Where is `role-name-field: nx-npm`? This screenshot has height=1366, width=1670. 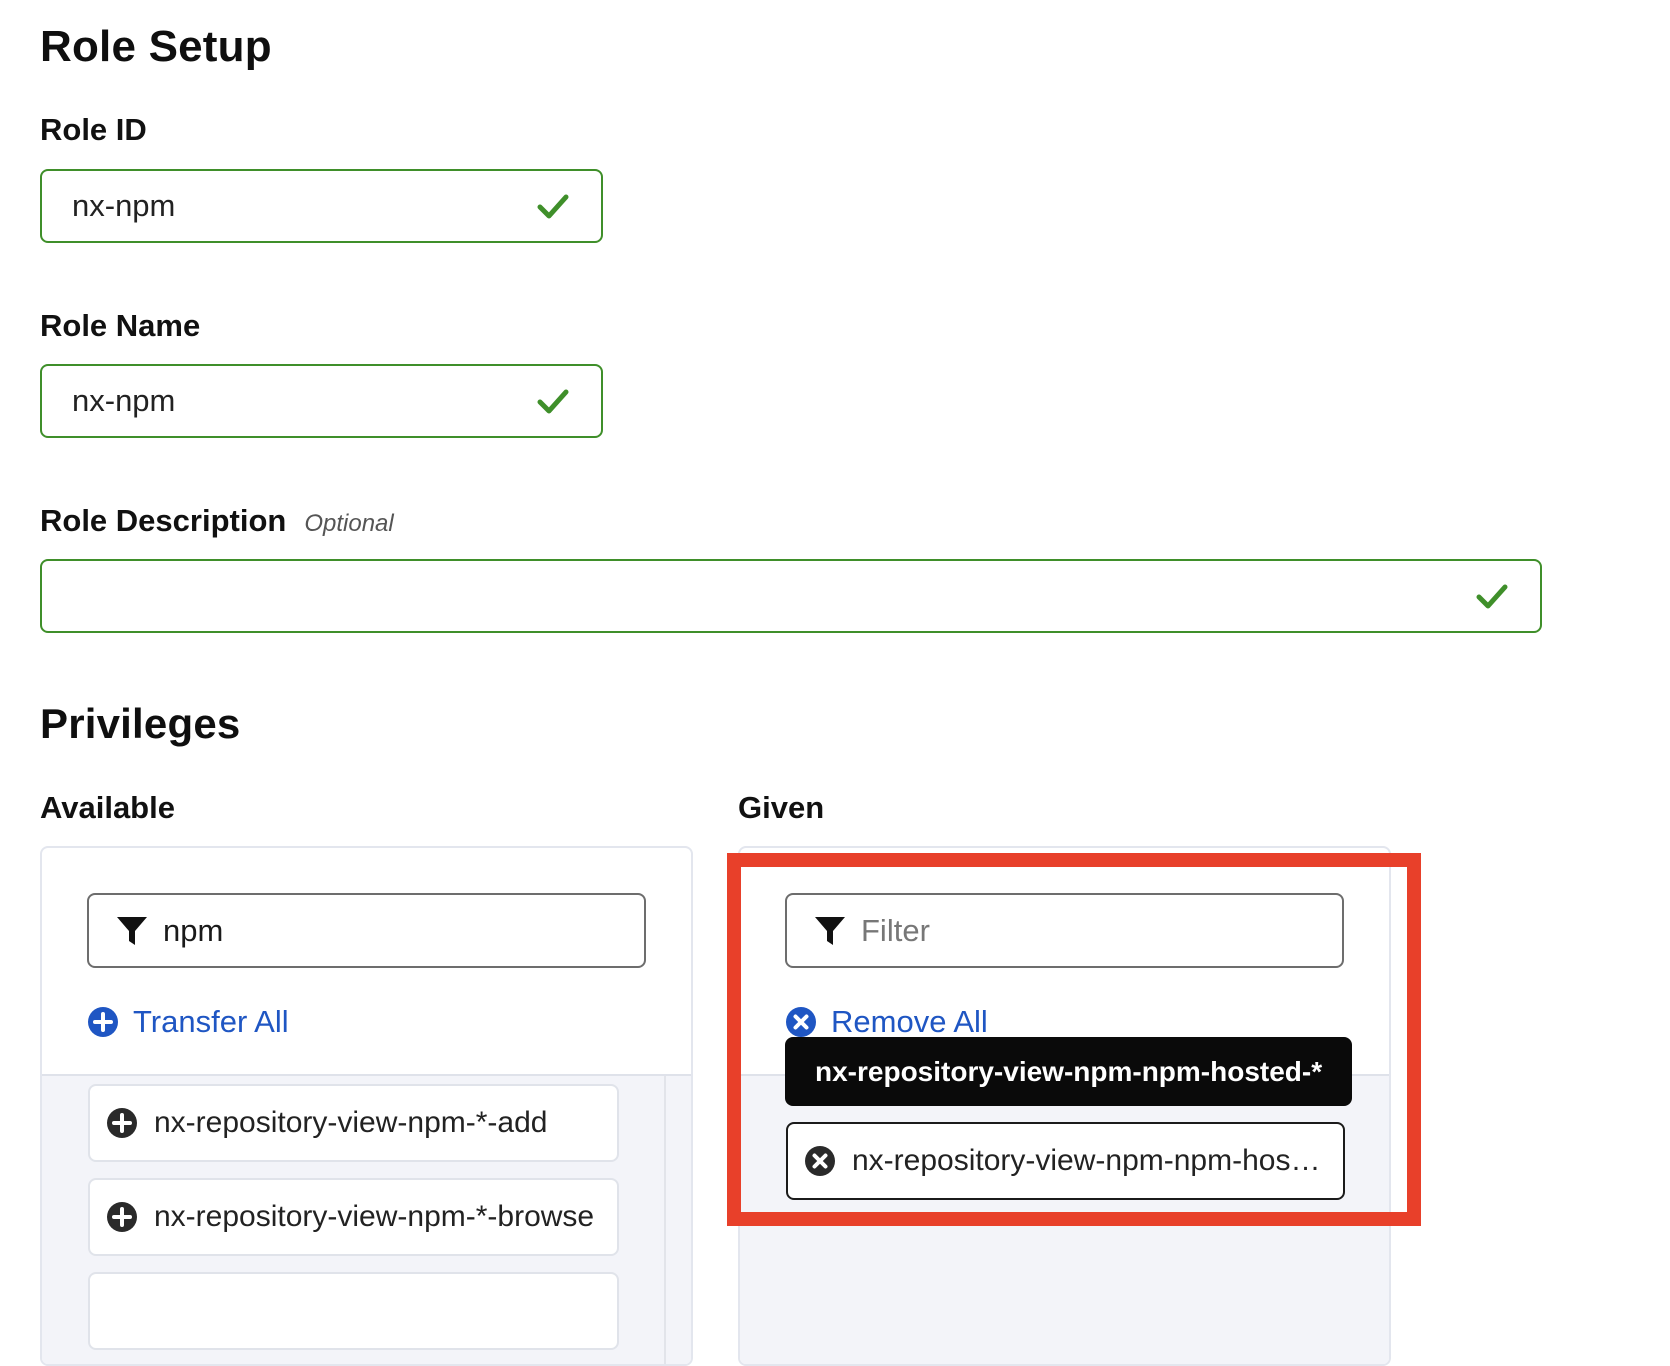
role-name-field: nx-npm is located at coordinates (321, 401).